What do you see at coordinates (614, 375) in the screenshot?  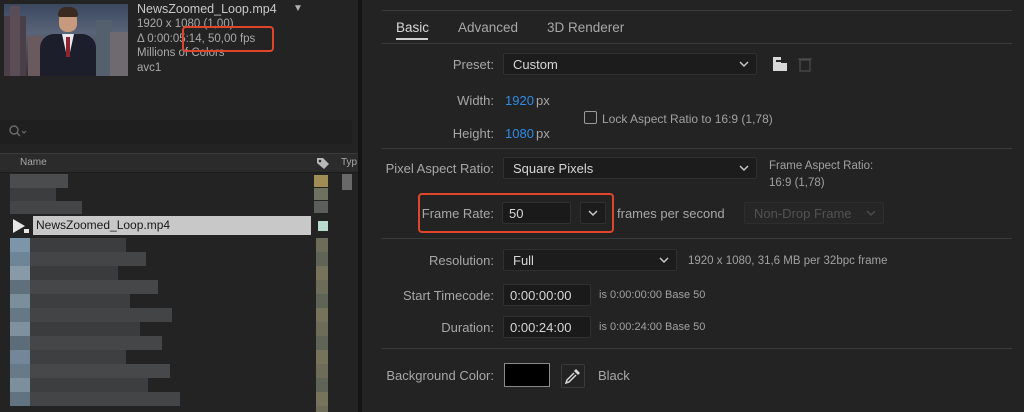 I see `bg-color-name: Black` at bounding box center [614, 375].